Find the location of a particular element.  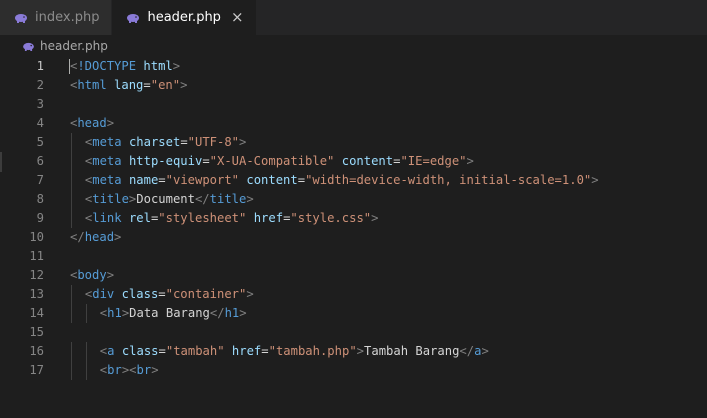

code-line: 12 <body> is located at coordinates (353, 275).